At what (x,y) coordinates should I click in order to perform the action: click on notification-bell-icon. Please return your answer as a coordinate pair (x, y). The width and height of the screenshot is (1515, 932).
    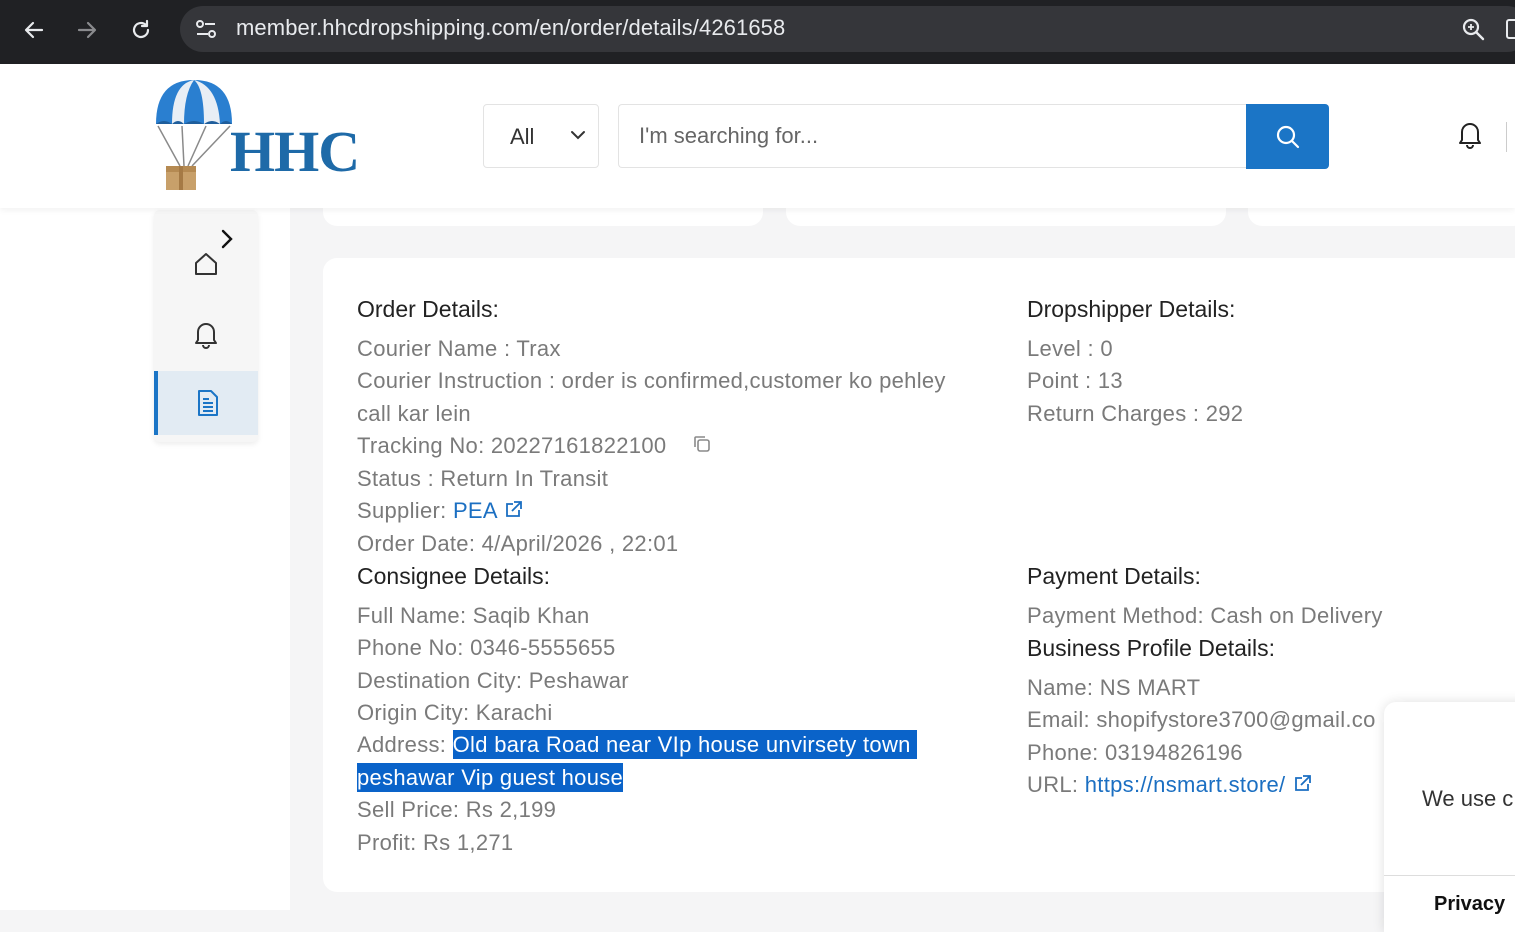
    Looking at the image, I should click on (1470, 134).